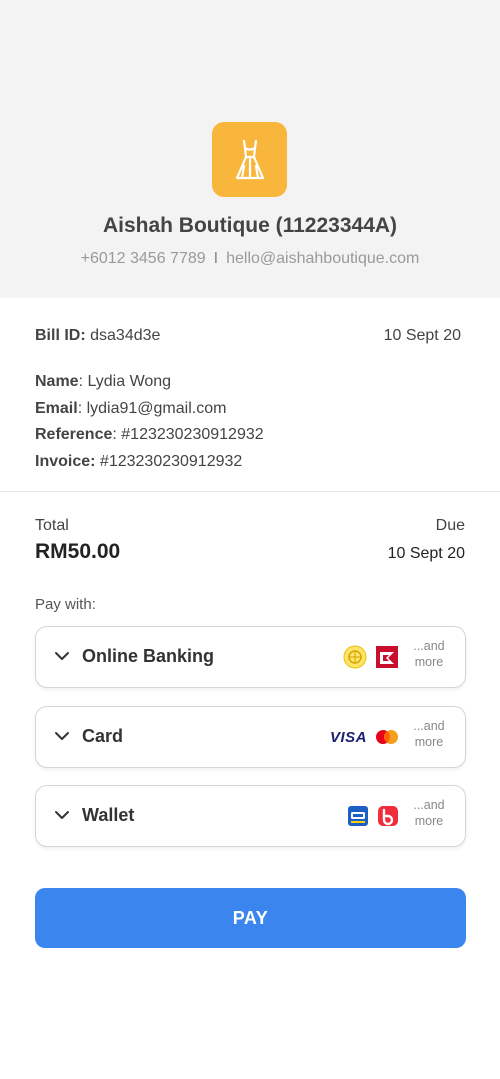 The height and width of the screenshot is (1079, 500). What do you see at coordinates (78, 551) in the screenshot?
I see `total-amount: RM50.00` at bounding box center [78, 551].